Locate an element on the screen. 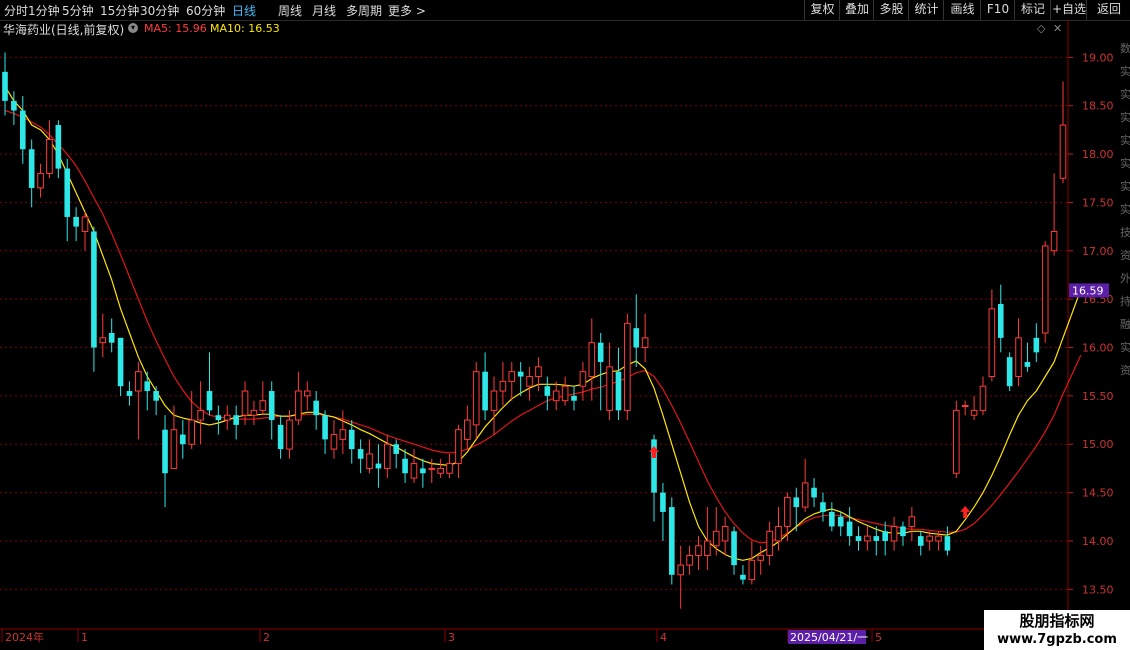 This screenshot has height=650, width=1130. side-tab-glyph: 融 is located at coordinates (1125, 324).